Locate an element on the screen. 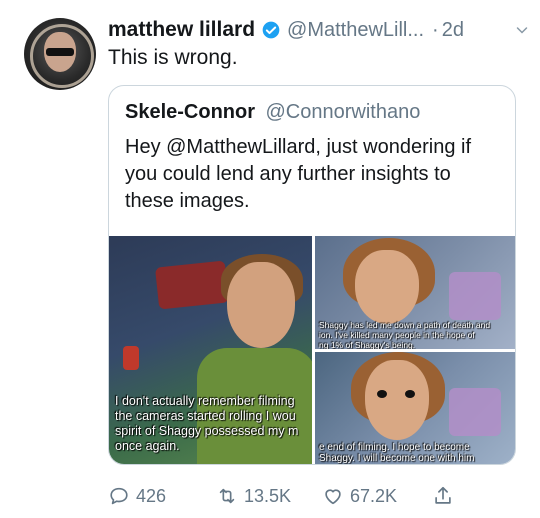  avatar-sunglasses is located at coordinates (60, 52).